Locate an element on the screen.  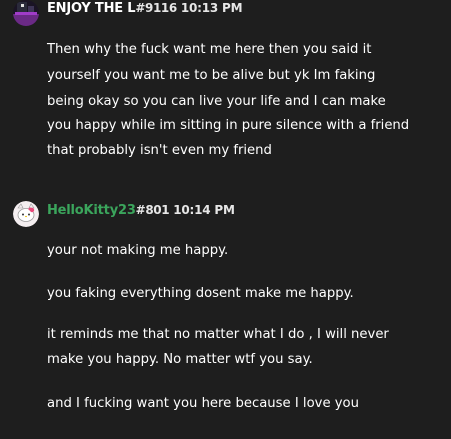
username: HelloKitty23 is located at coordinates (91, 210).